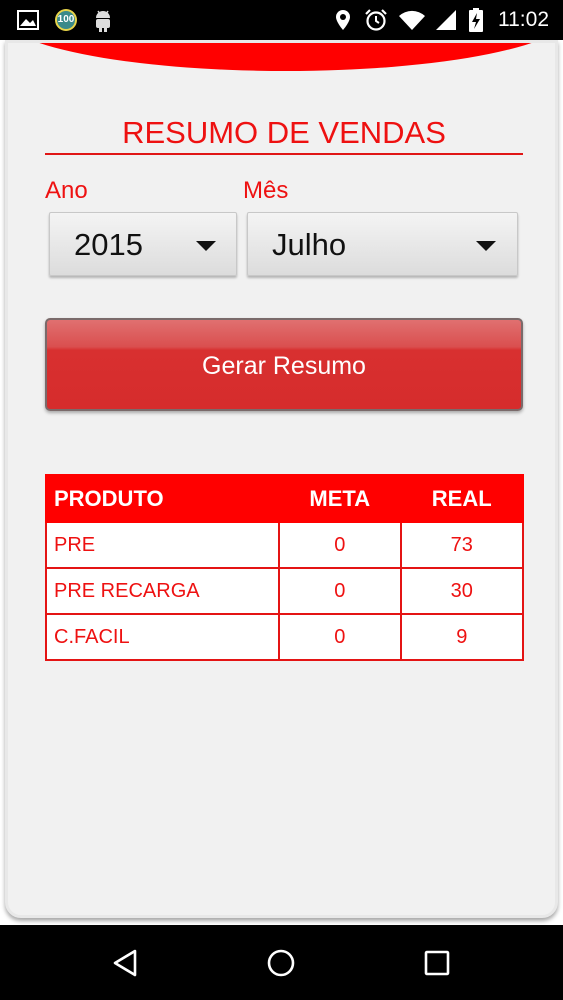 Image resolution: width=563 pixels, height=1000 pixels. I want to click on cell-real: 73, so click(461, 545).